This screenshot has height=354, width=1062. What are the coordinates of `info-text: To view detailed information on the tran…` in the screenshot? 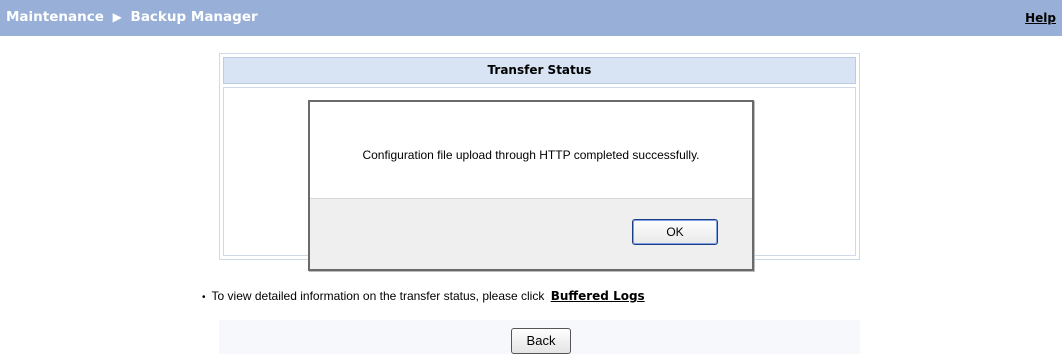 It's located at (378, 296).